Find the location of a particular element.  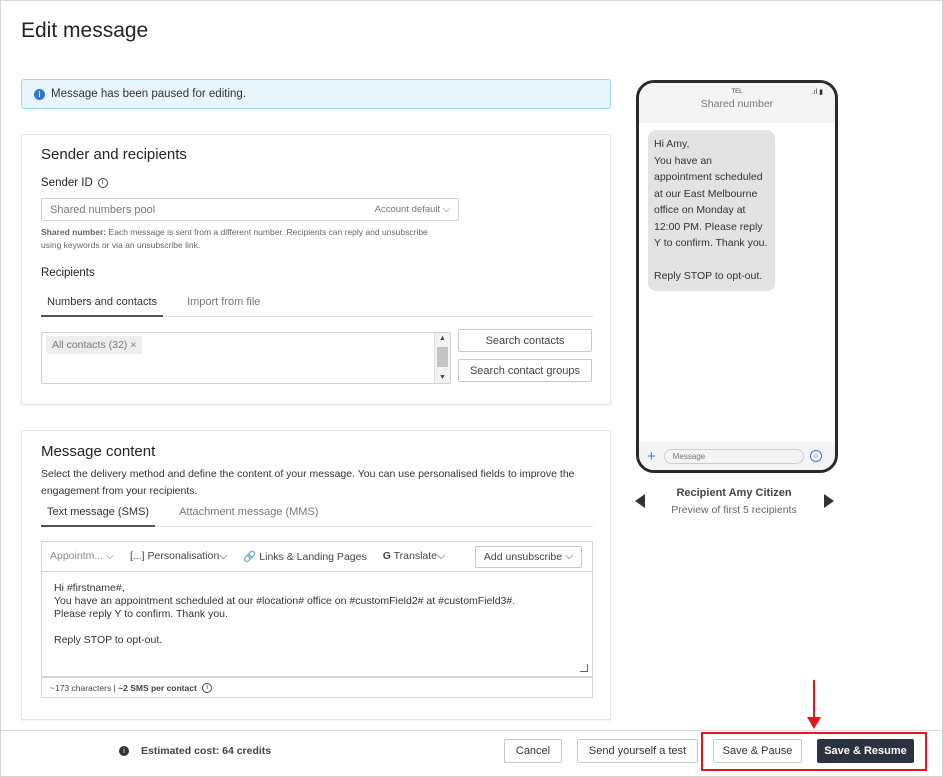

scroll-thumb is located at coordinates (442, 357).